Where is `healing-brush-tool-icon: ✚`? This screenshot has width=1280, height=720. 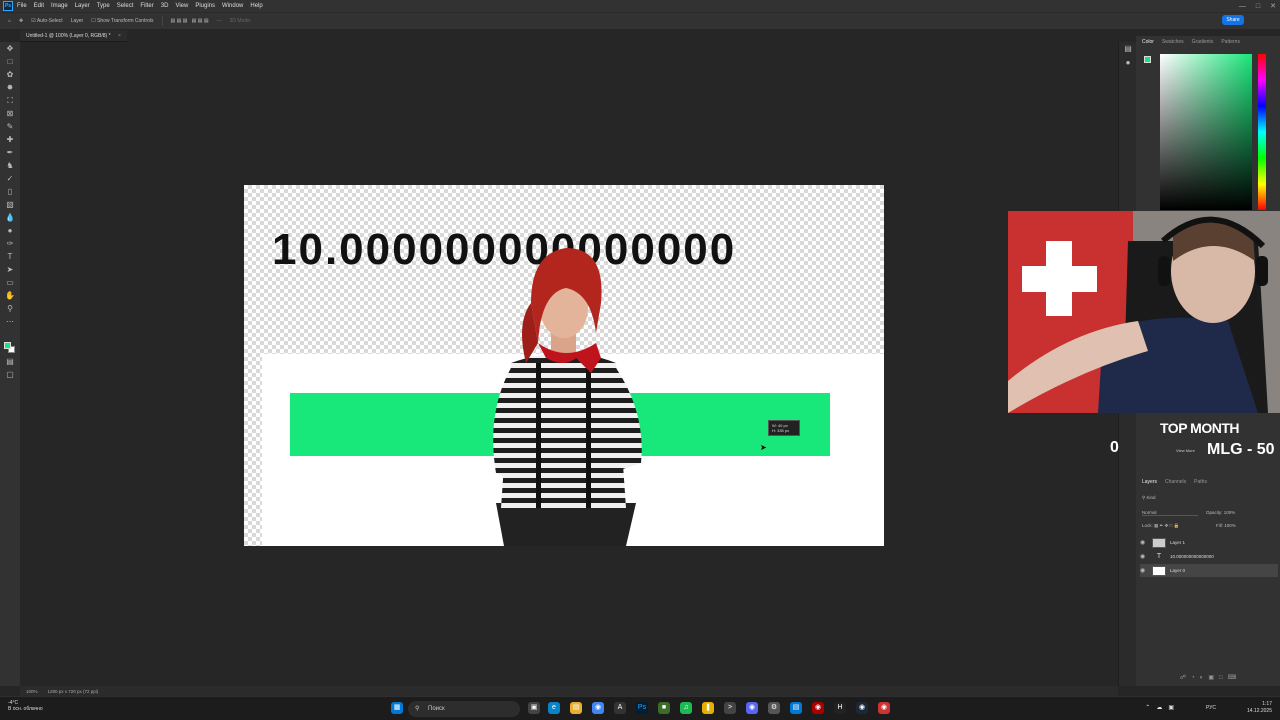
healing-brush-tool-icon: ✚ is located at coordinates (10, 140).